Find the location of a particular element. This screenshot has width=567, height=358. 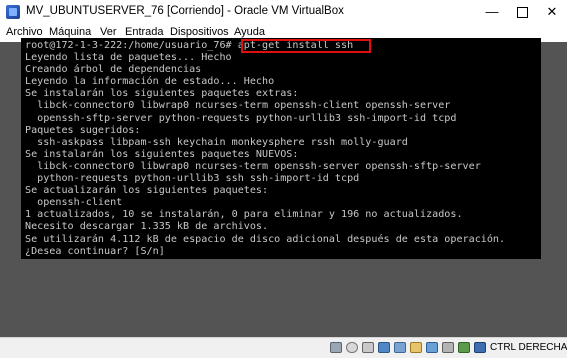

status-bar: CTRL DERECHA is located at coordinates (283, 347).